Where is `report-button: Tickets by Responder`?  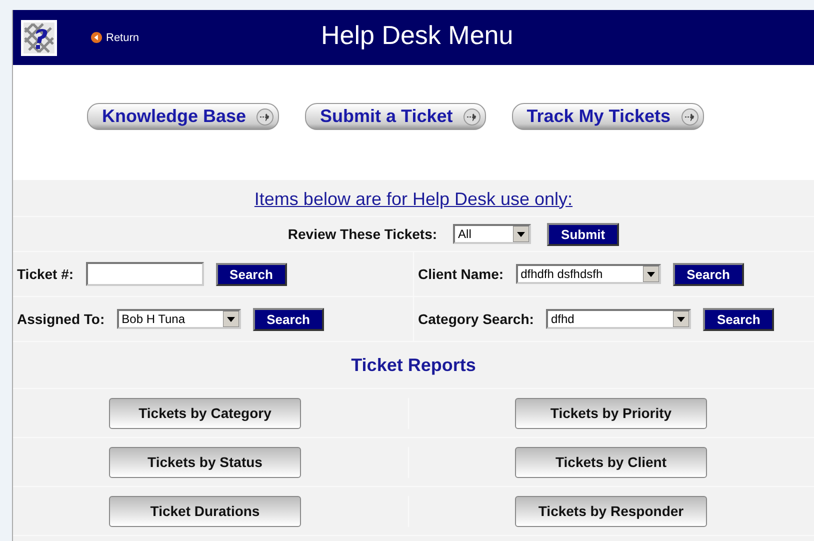
report-button: Tickets by Responder is located at coordinates (611, 511).